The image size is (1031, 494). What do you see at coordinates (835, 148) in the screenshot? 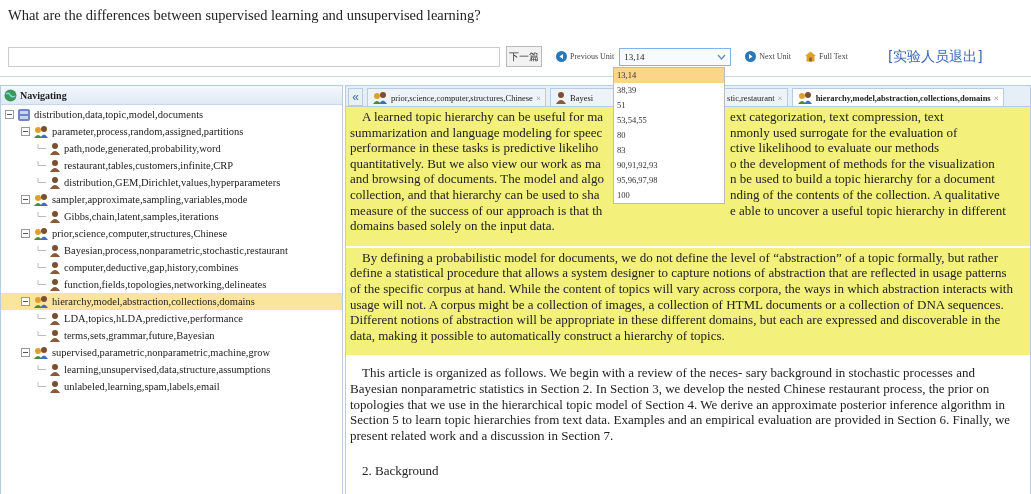
I see `text-line: ctive likelihood to evaluate our methods` at bounding box center [835, 148].